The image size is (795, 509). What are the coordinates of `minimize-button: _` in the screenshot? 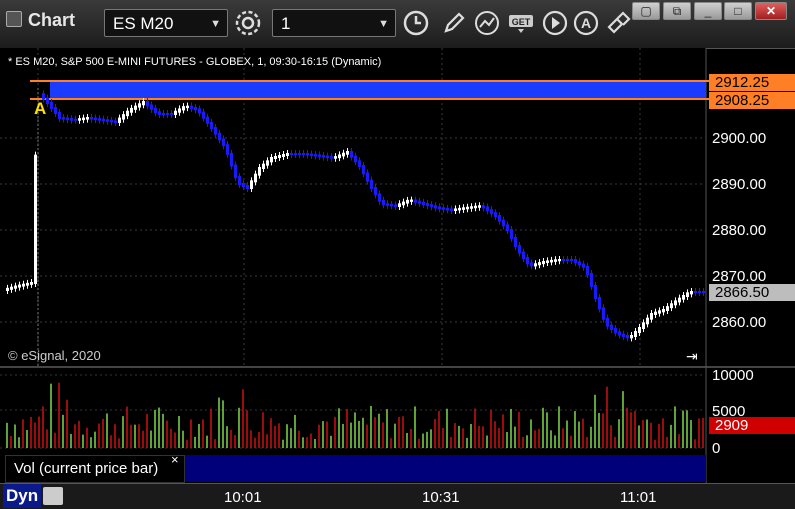 It's located at (708, 11).